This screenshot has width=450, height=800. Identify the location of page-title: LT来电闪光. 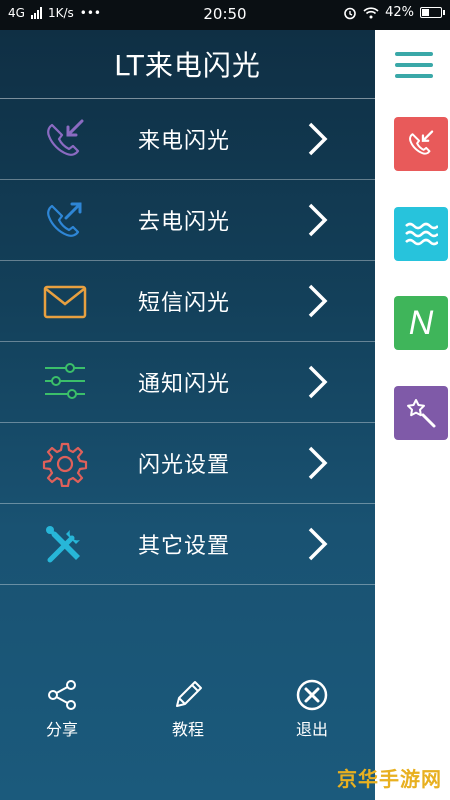
(187, 64).